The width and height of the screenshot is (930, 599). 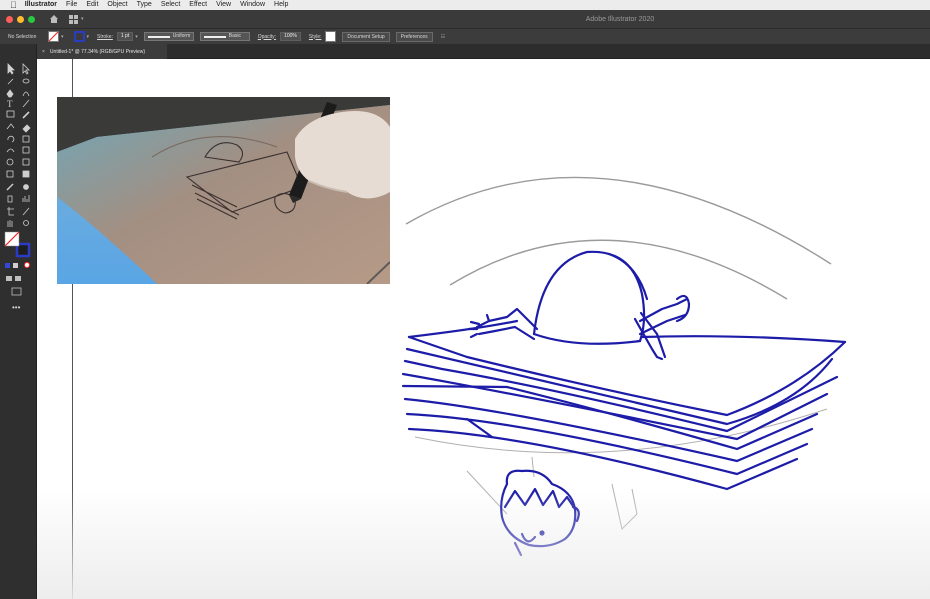 I want to click on menu-object: Object, so click(x=117, y=5).